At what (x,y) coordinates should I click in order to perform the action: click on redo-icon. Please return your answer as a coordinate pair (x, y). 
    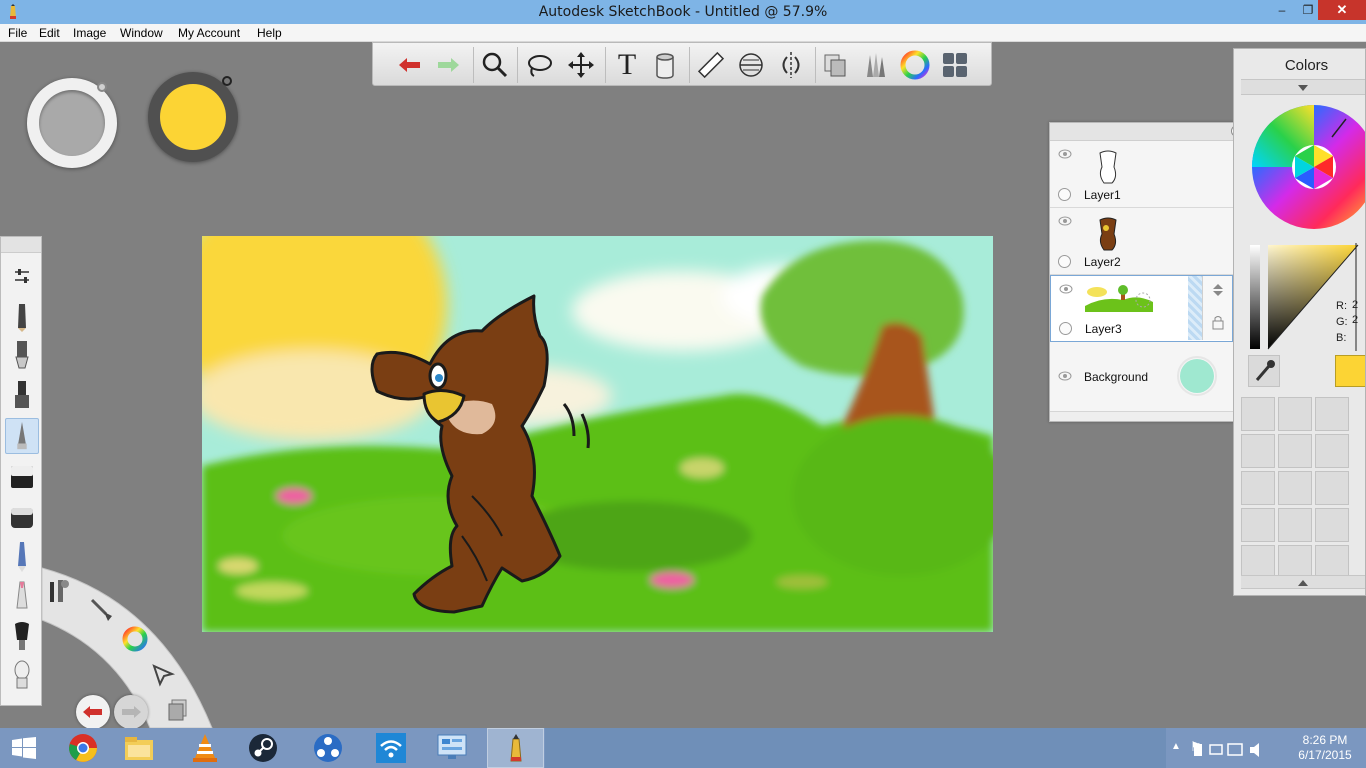
    Looking at the image, I should click on (449, 65).